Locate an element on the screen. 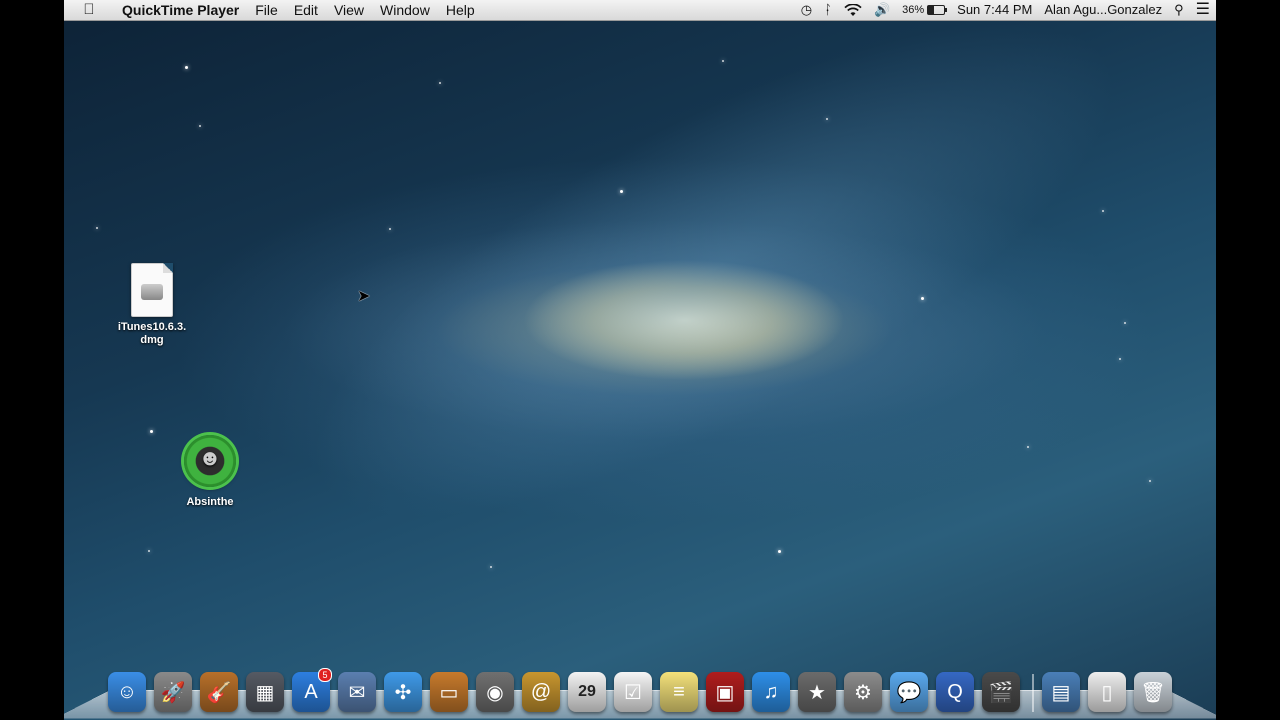  dock-icons: ☺ 🚀 🎸 ▦ A 5 ✉ ✣ ▭ ◉ @29 ☑ ≡ ▣ ♫ ★ ⚙ 💬 Q 🎬 ▤ ▯ 🗑 is located at coordinates (639, 688).